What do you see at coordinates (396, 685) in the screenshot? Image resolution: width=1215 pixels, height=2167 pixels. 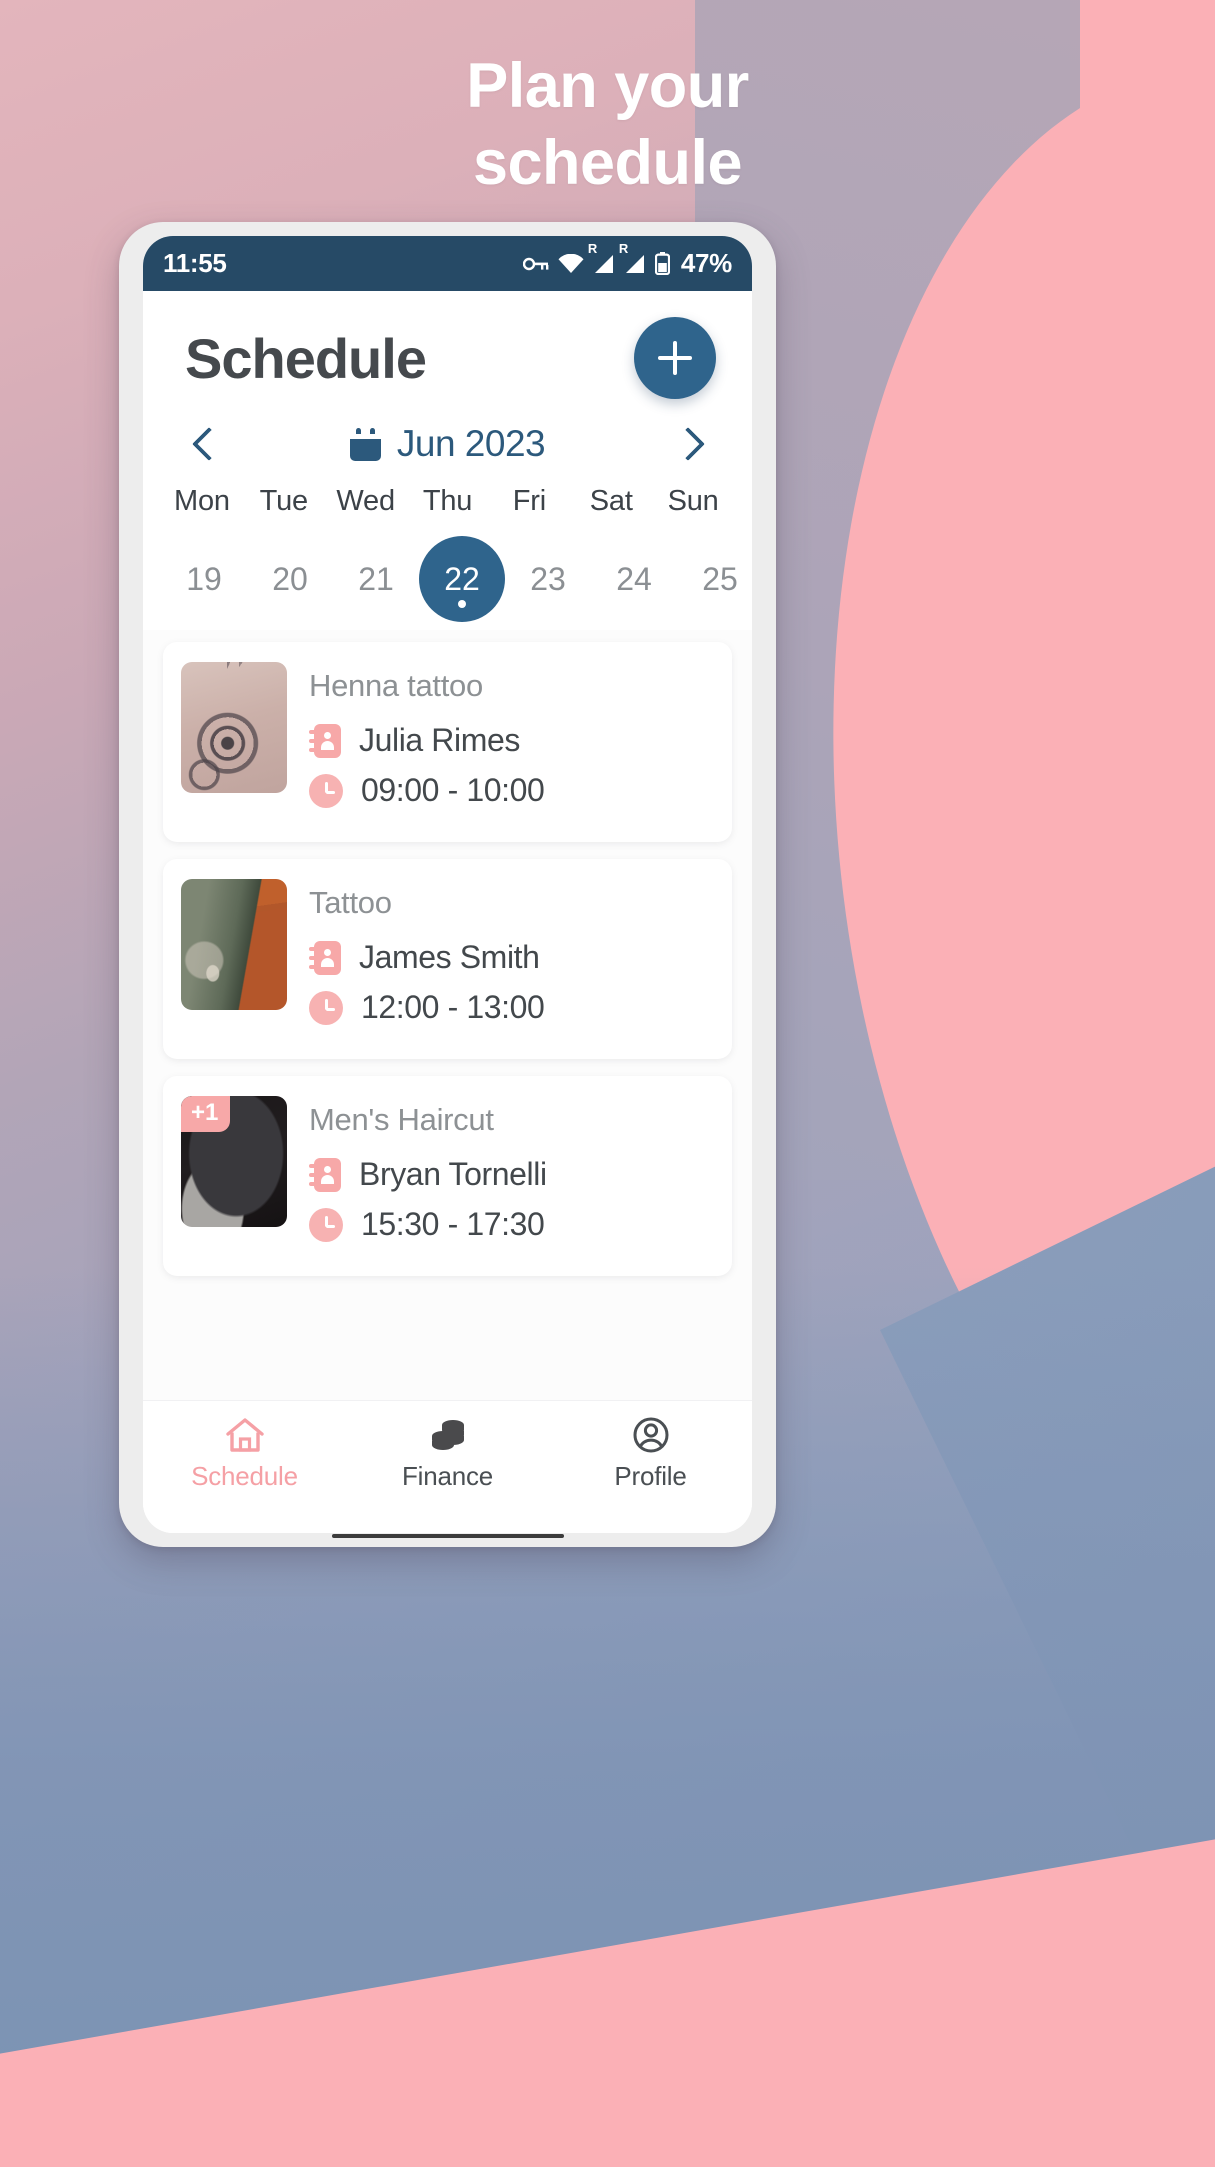 I see `appointment-service-title: Henna tattoo` at bounding box center [396, 685].